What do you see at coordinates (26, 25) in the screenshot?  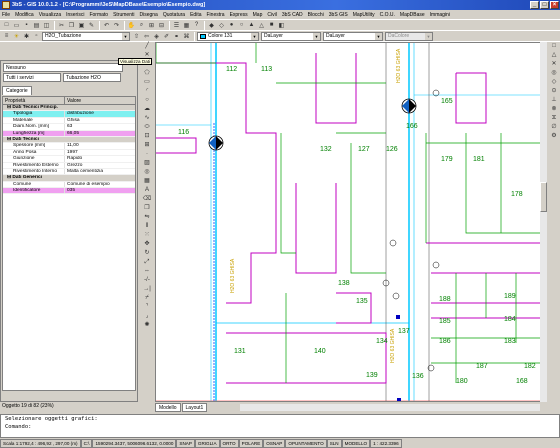 I see `save-icon: ▪` at bounding box center [26, 25].